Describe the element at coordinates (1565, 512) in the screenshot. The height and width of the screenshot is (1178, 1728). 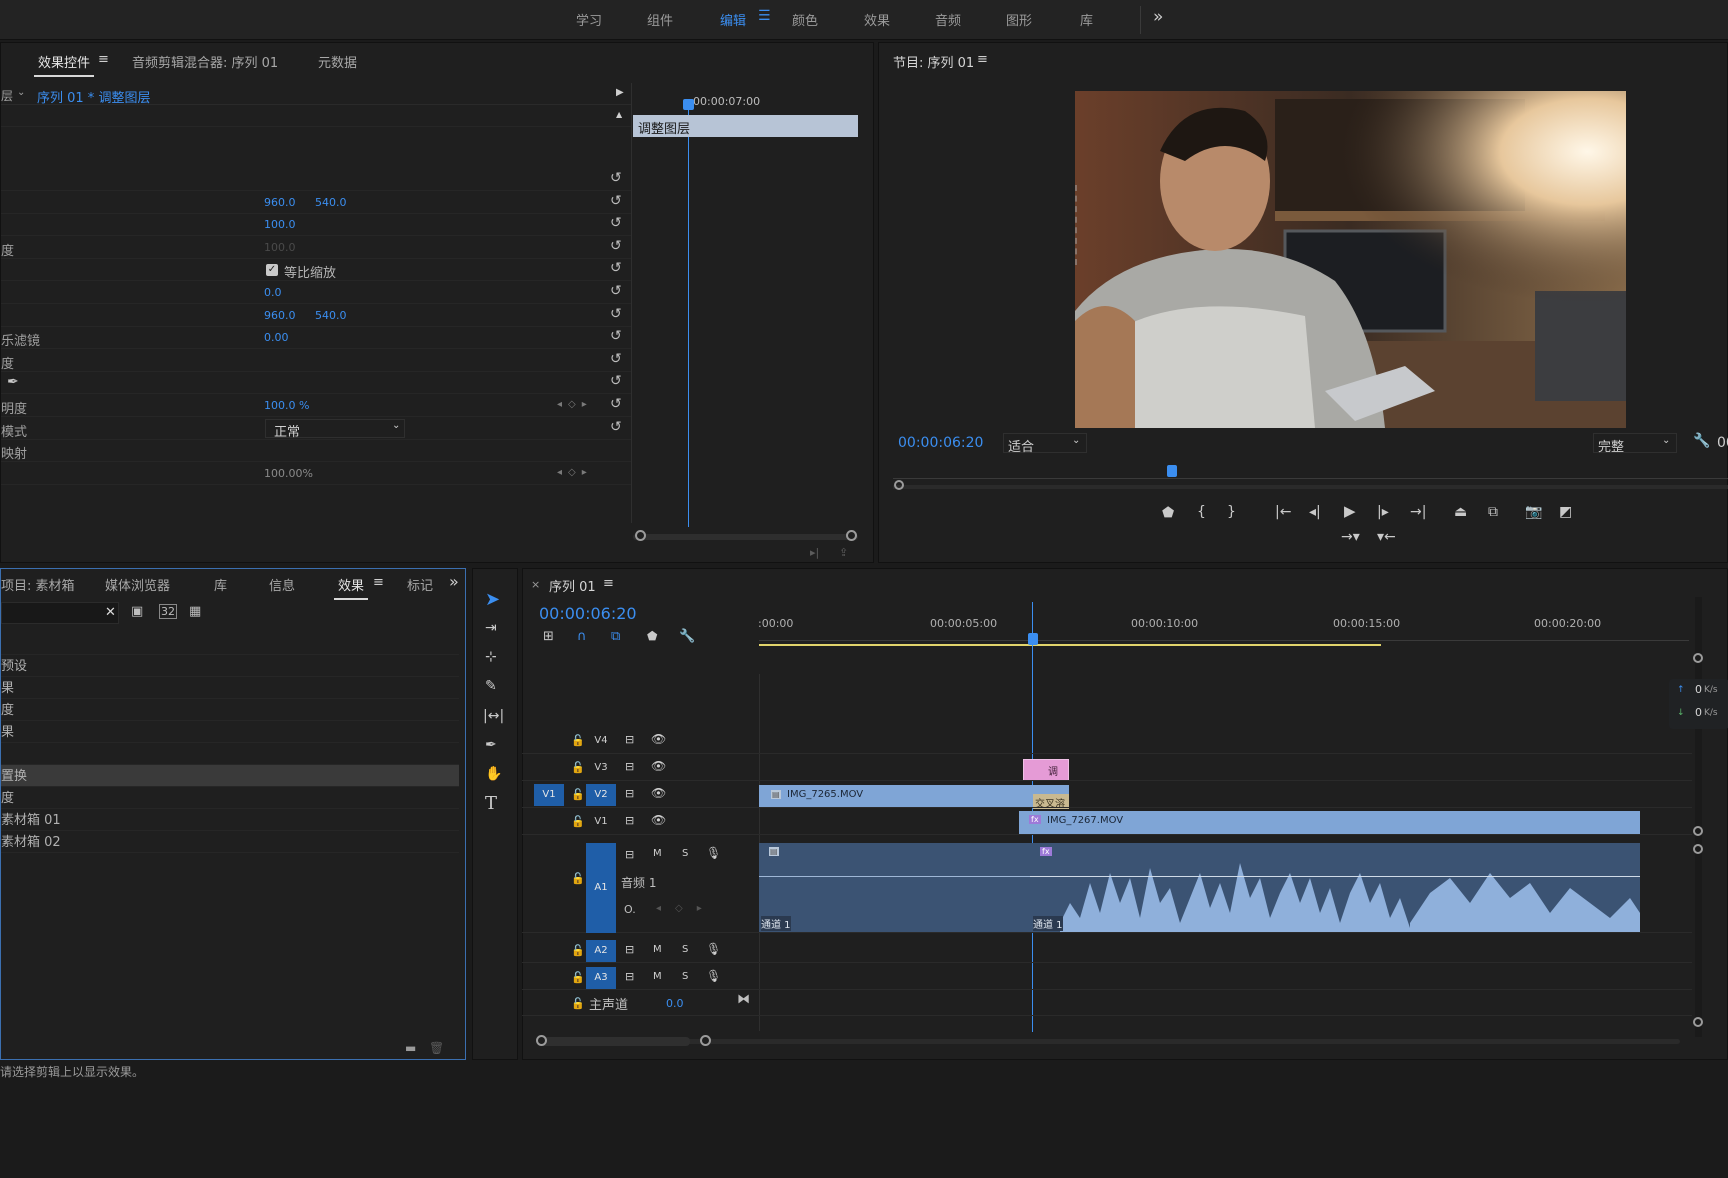
I see `comparison-view-icon: ◩` at that location.